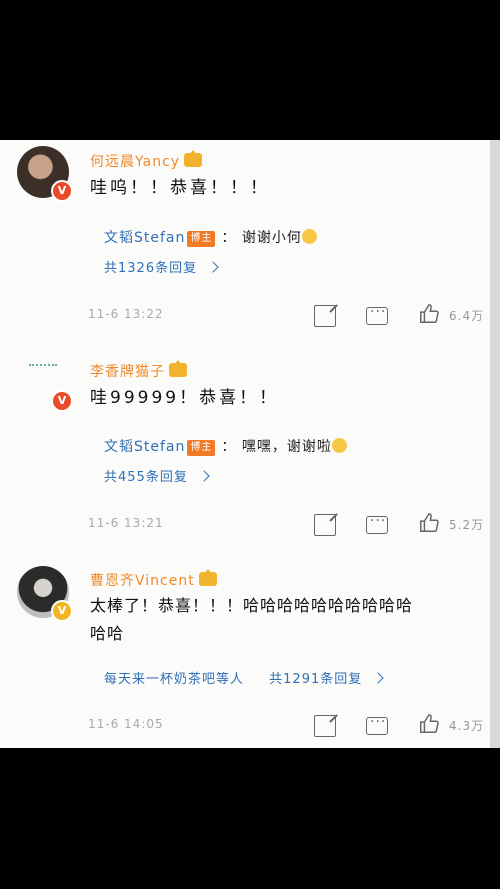 The image size is (500, 889). I want to click on comment-username: 何远晨Yancy, so click(146, 160).